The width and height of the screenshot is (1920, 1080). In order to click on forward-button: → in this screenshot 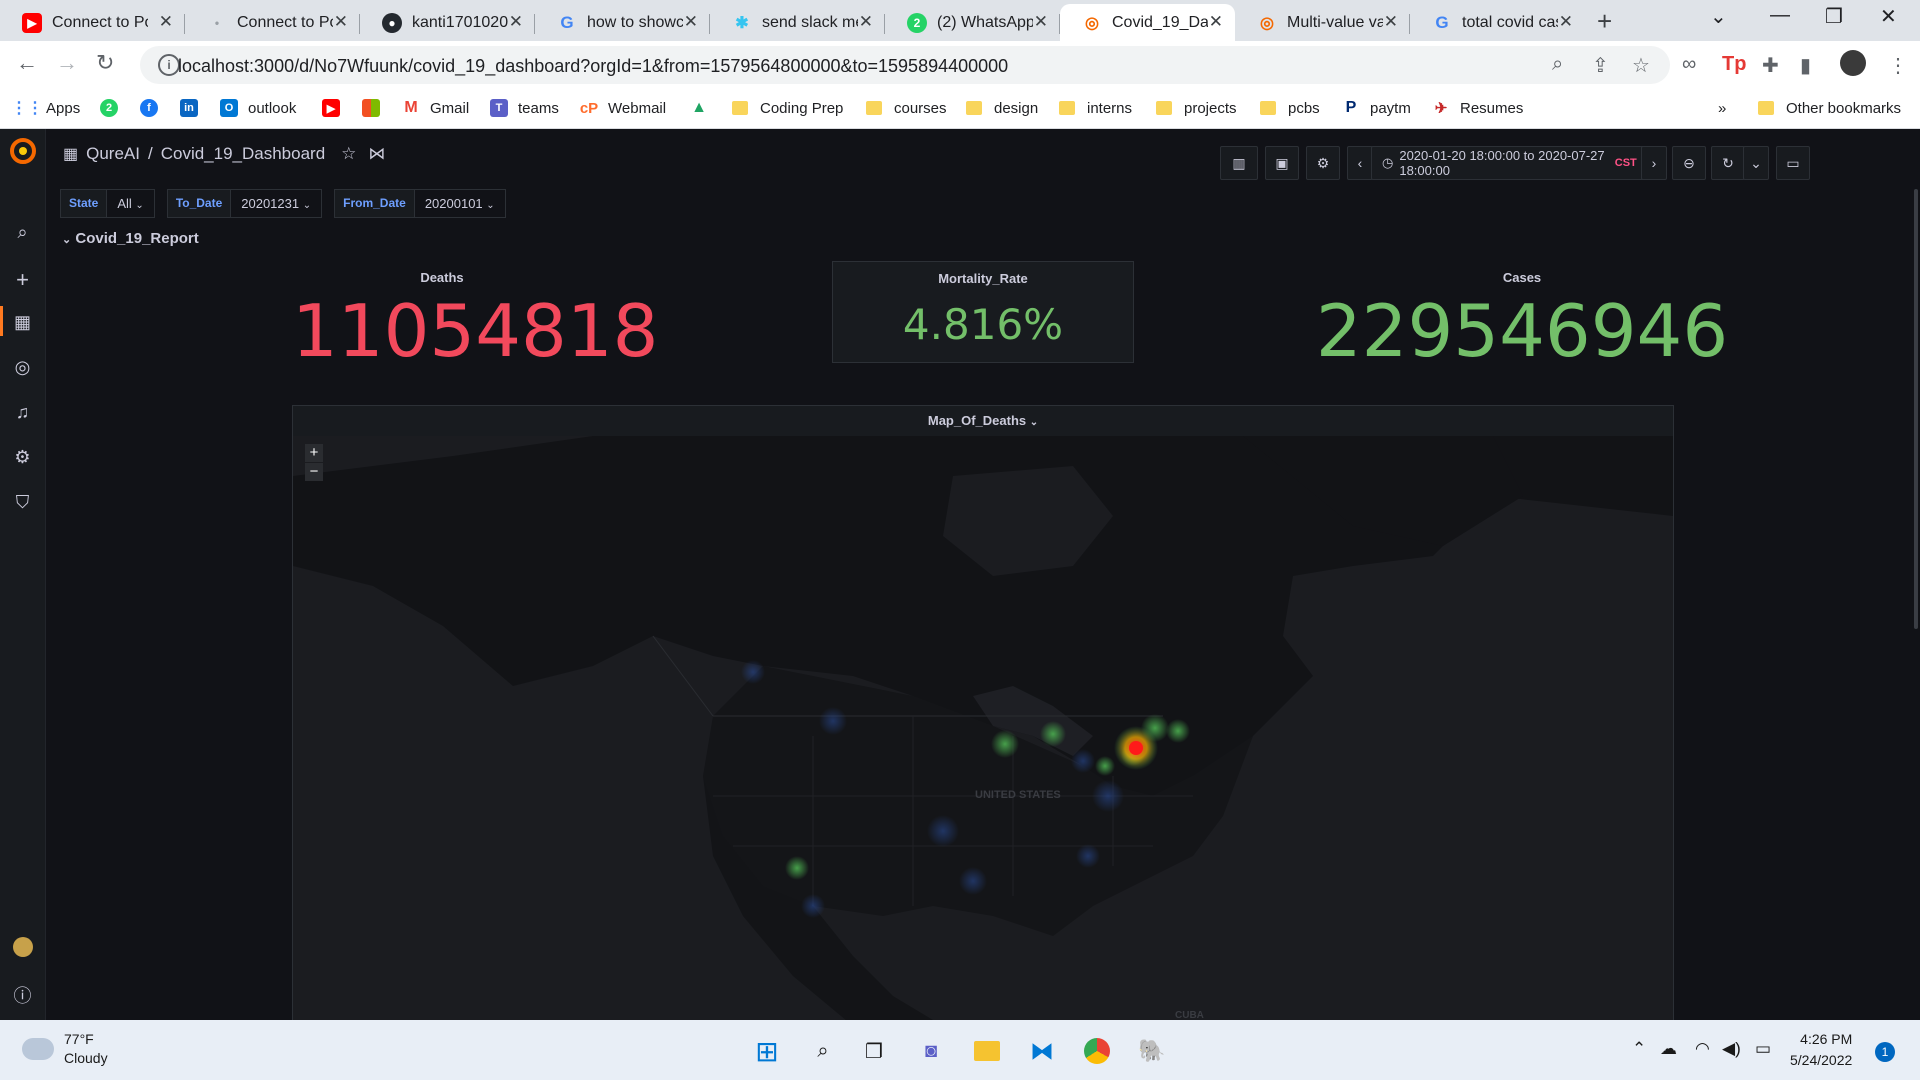, I will do `click(67, 63)`.